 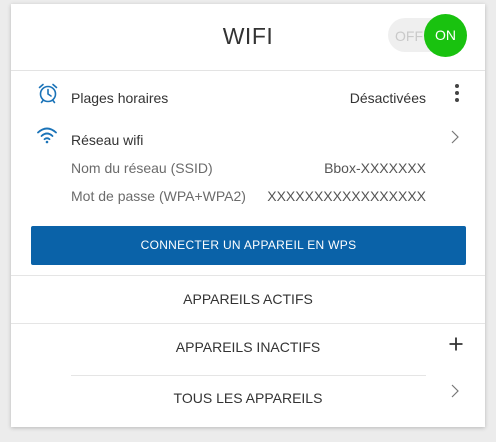 What do you see at coordinates (248, 245) in the screenshot?
I see `connect-wps-button: CONNECTER UN APPAREIL EN WPS` at bounding box center [248, 245].